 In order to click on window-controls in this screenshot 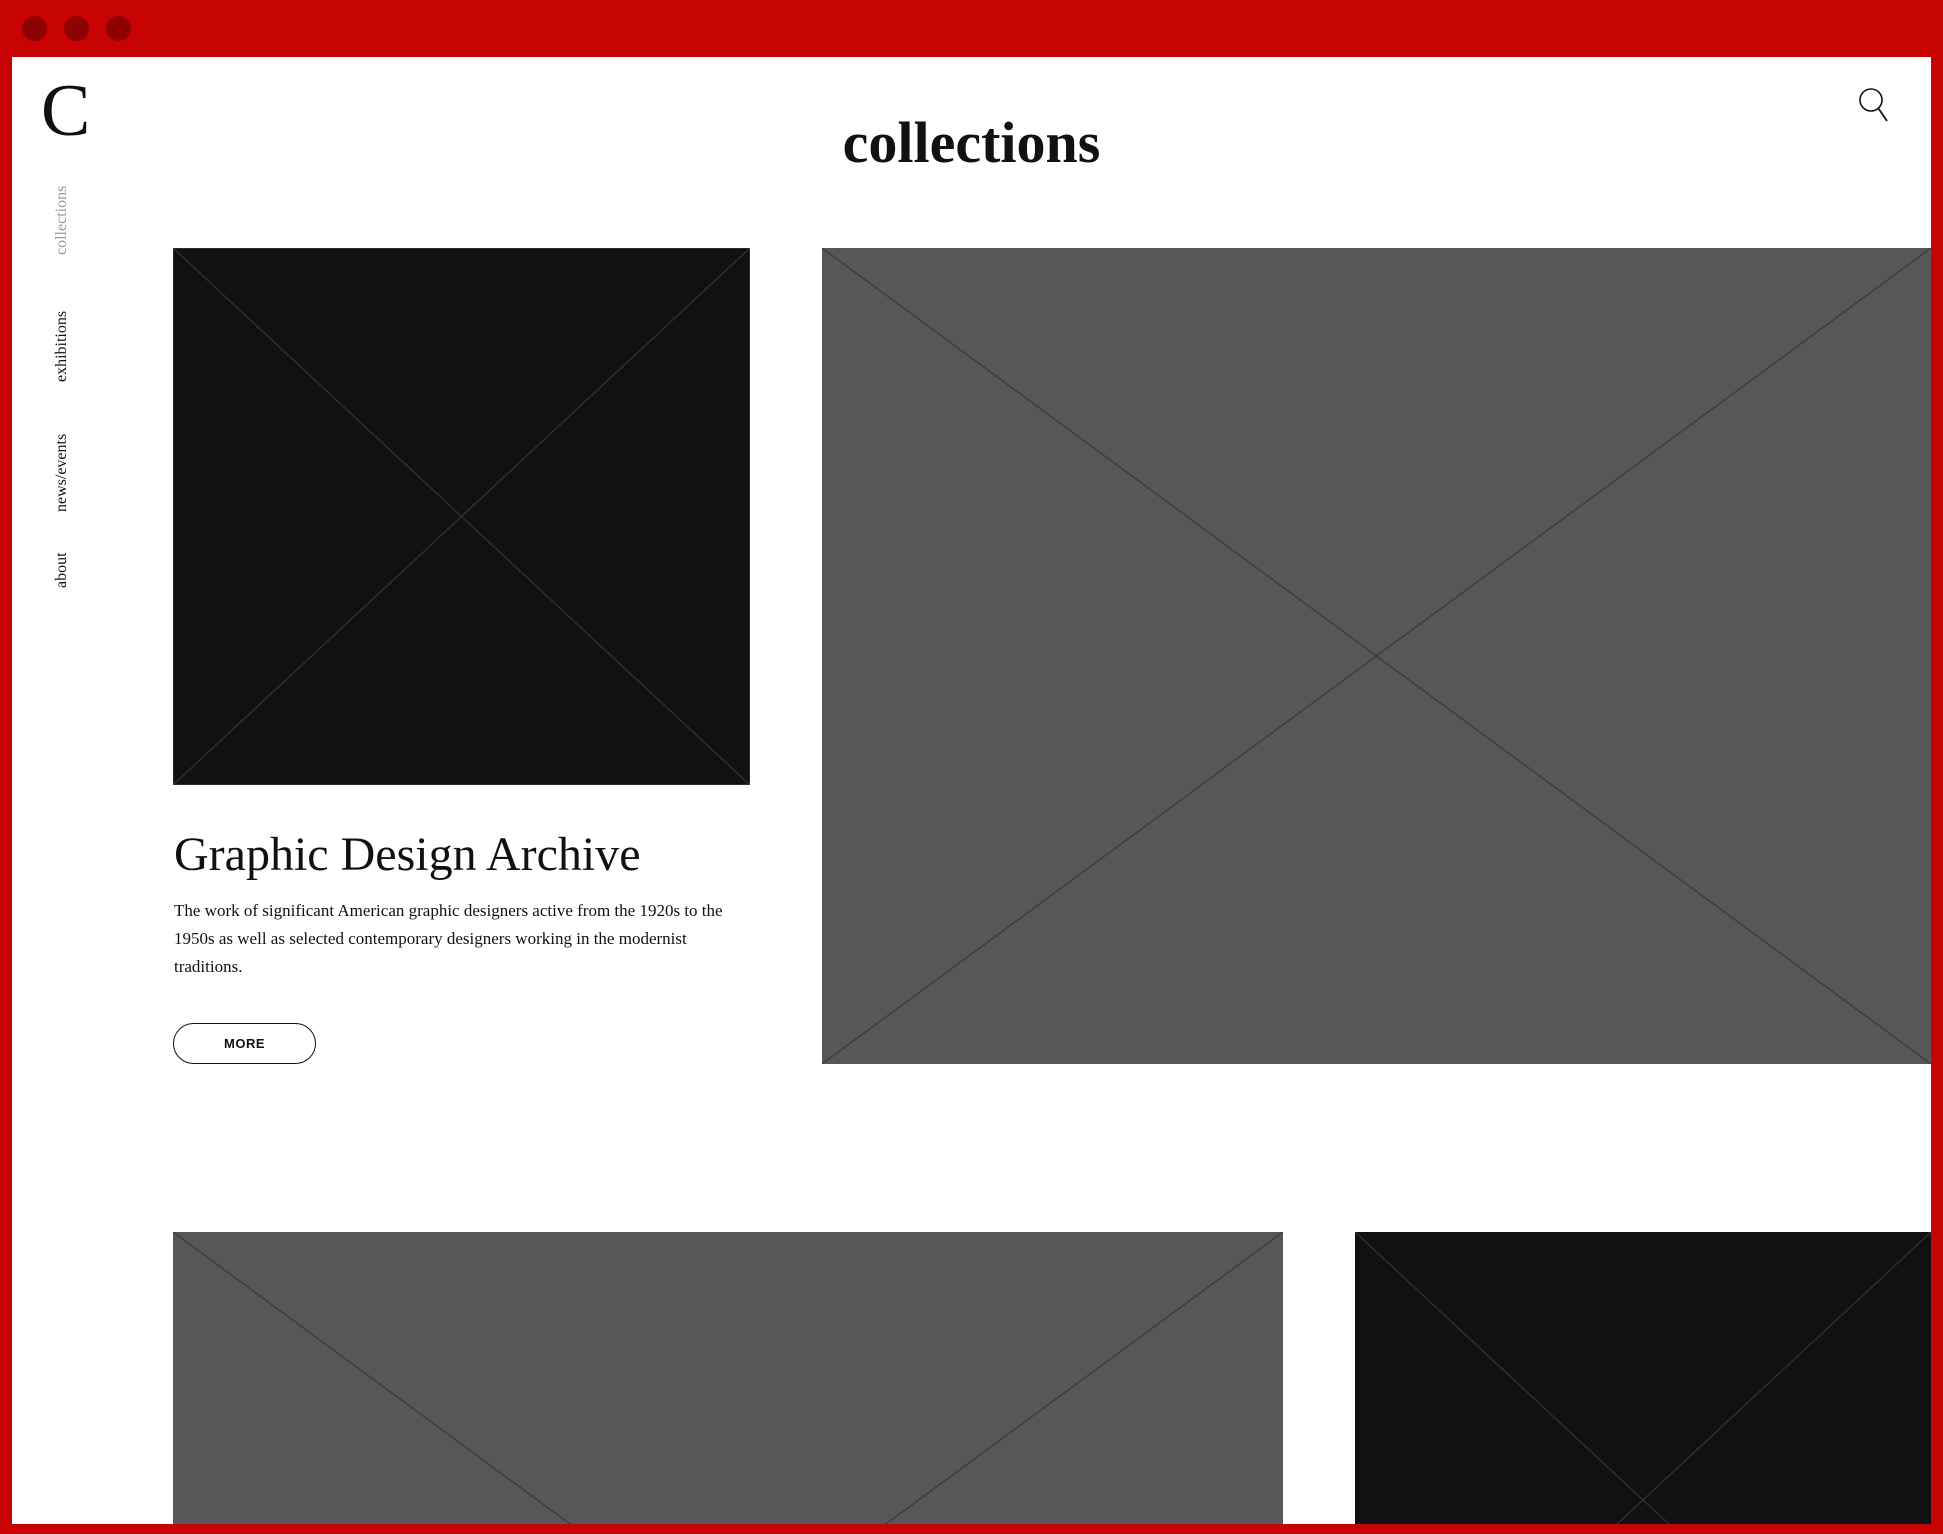, I will do `click(76, 28)`.